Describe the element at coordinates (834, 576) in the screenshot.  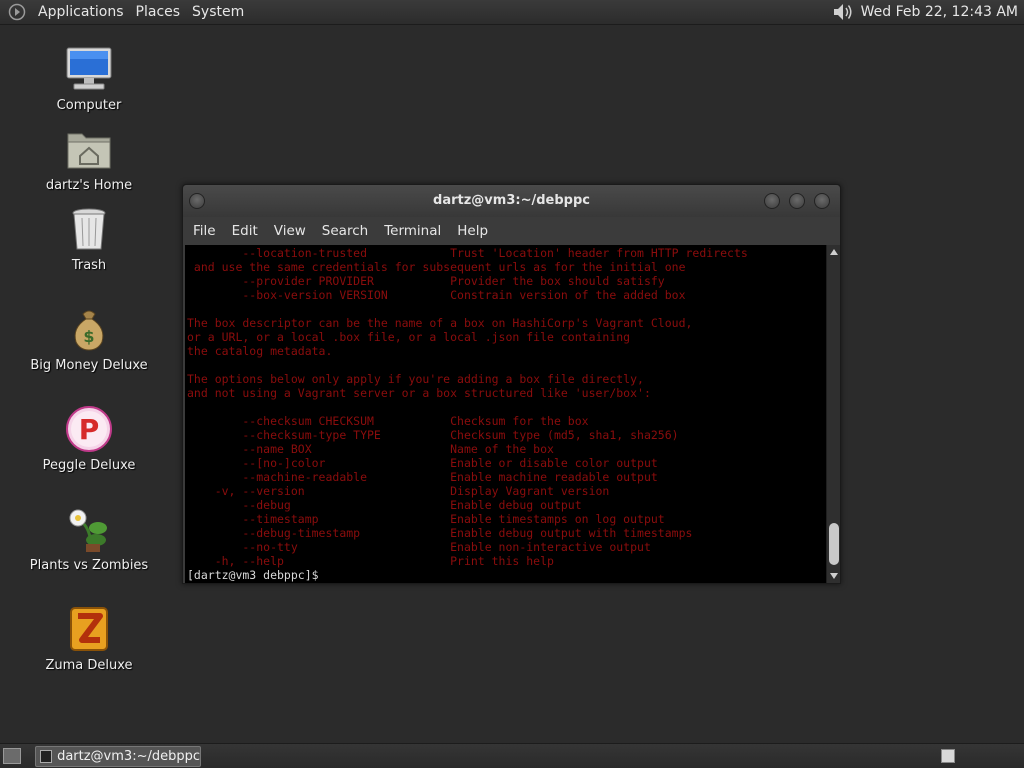
I see `scroll-down-icon` at that location.